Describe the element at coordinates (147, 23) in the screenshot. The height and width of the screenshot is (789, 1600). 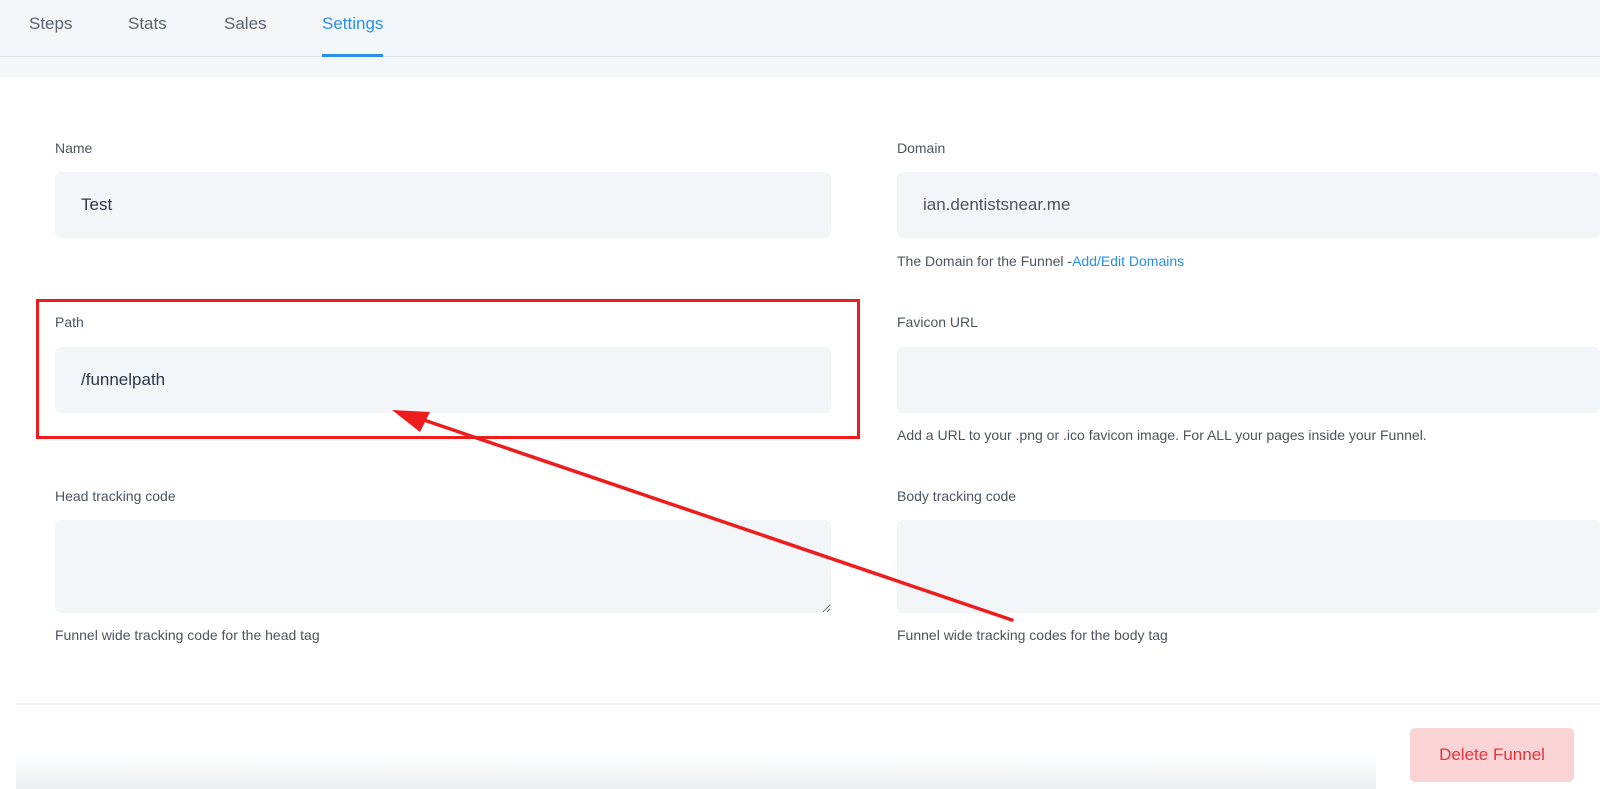
I see `tab-label: Stats` at that location.